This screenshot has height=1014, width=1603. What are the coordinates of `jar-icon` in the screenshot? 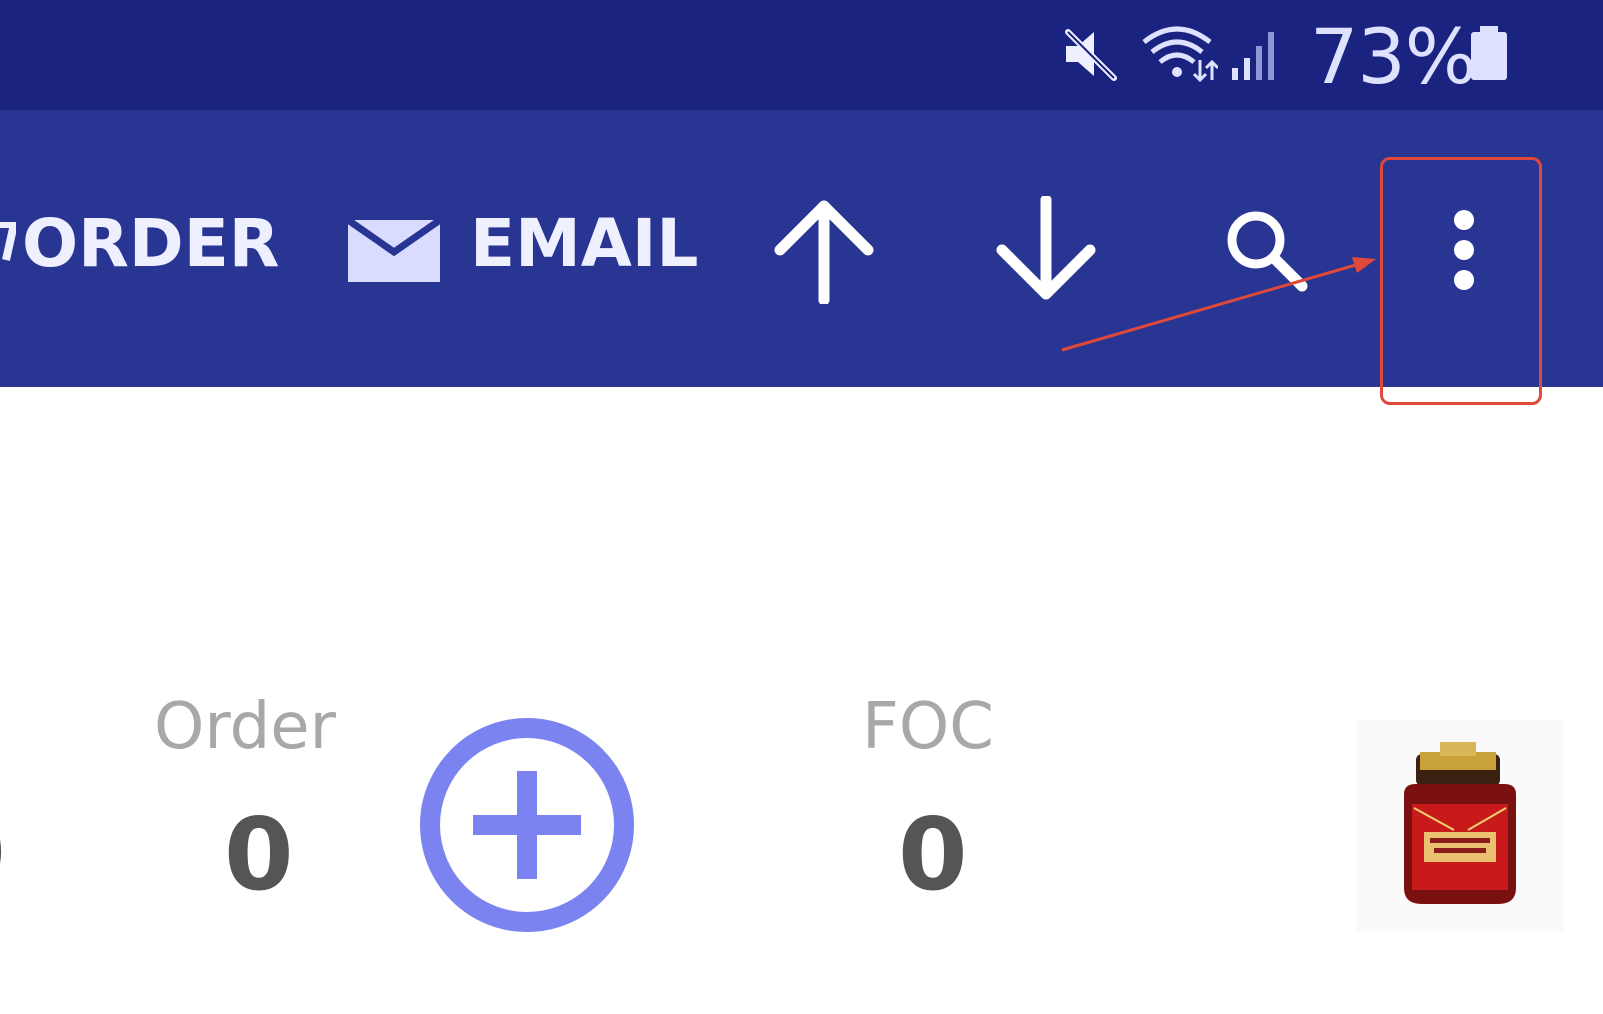 It's located at (1460, 823).